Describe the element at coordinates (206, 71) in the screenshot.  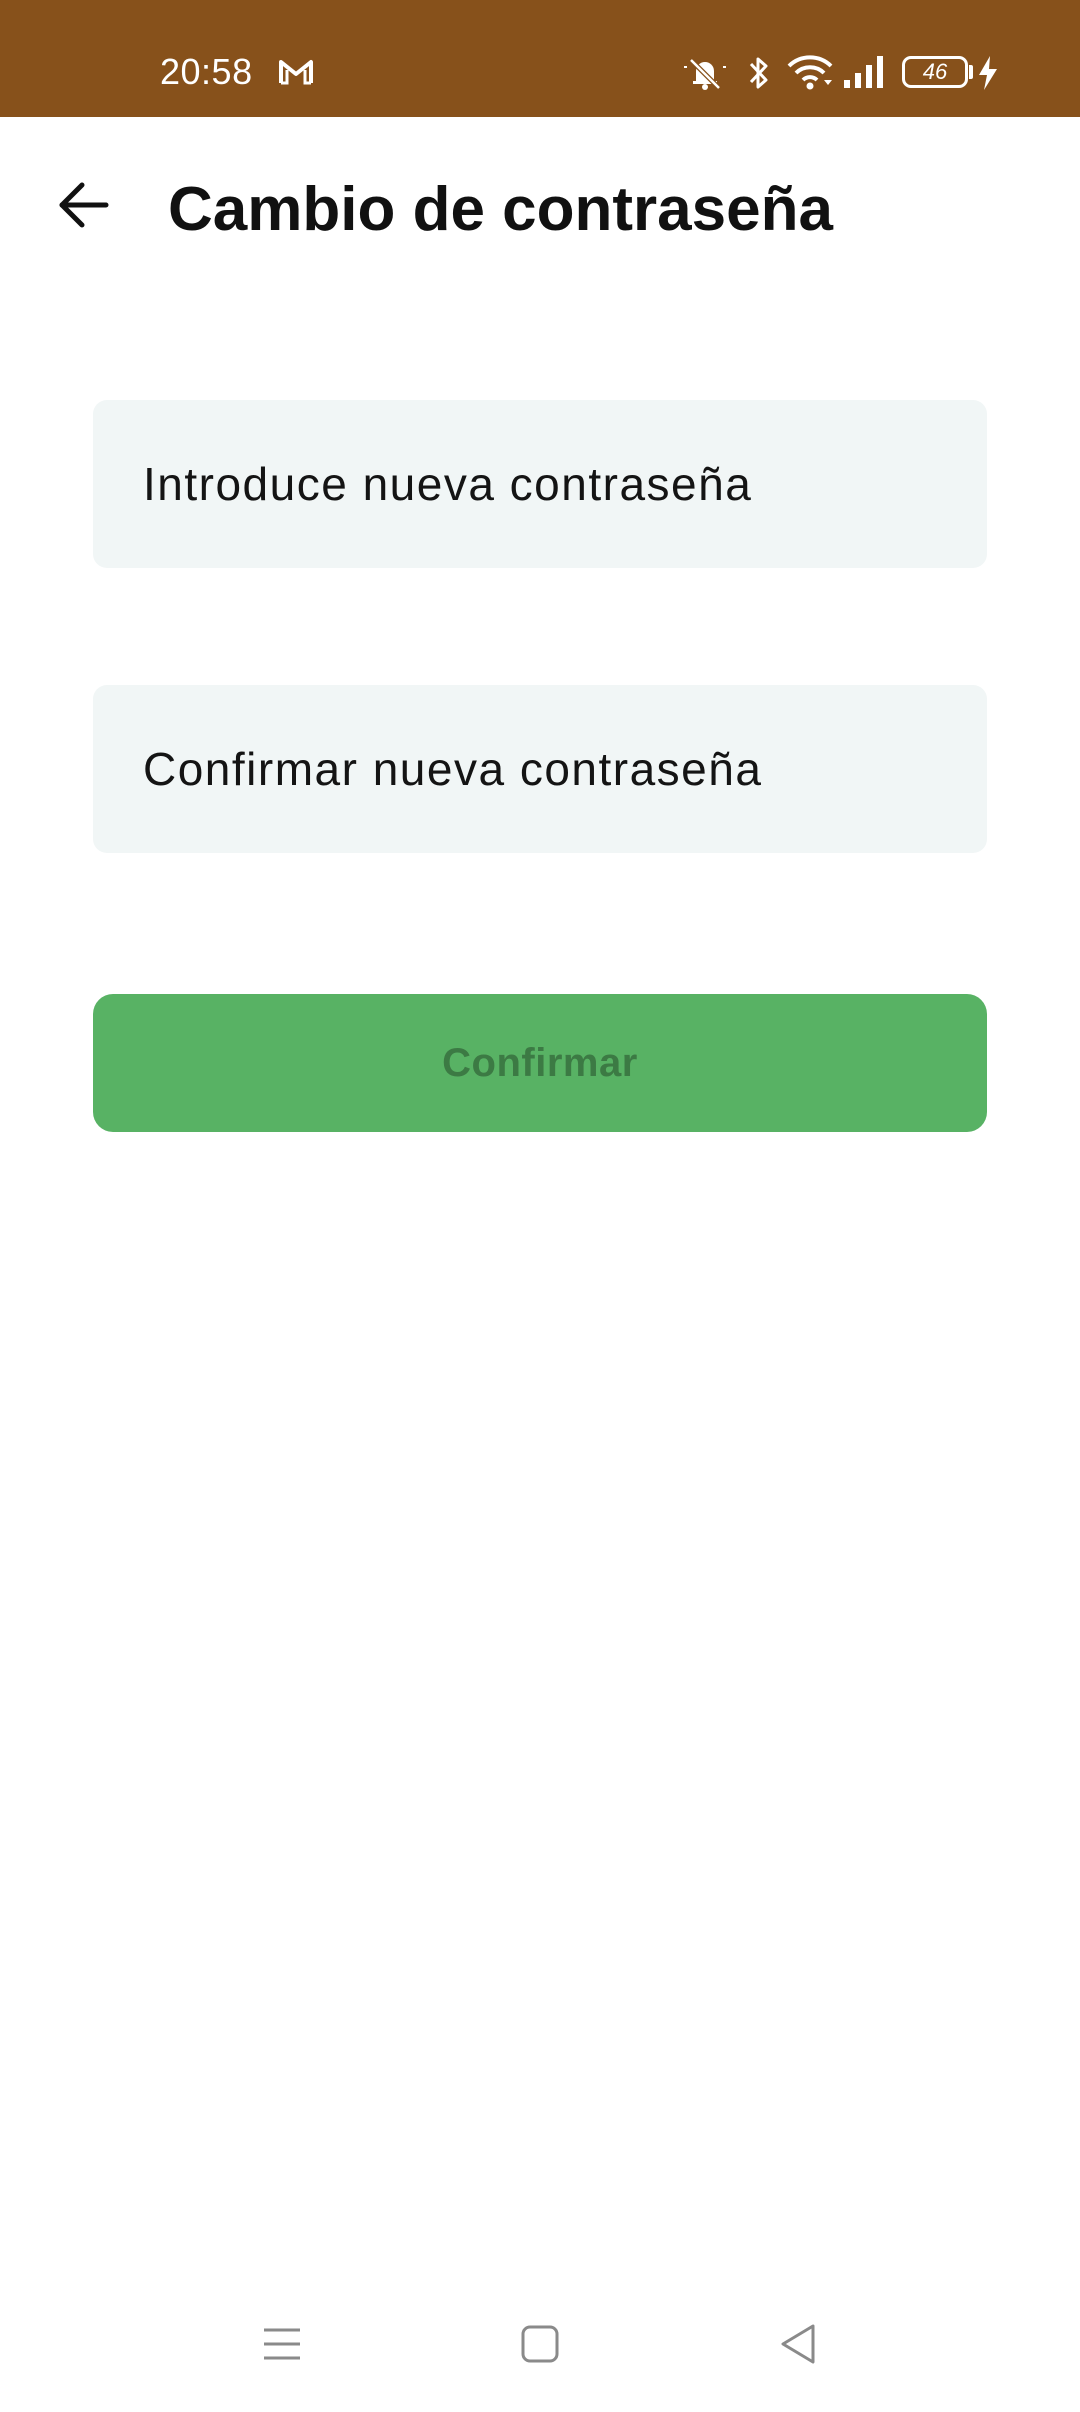
I see `status-time: 20:58` at that location.